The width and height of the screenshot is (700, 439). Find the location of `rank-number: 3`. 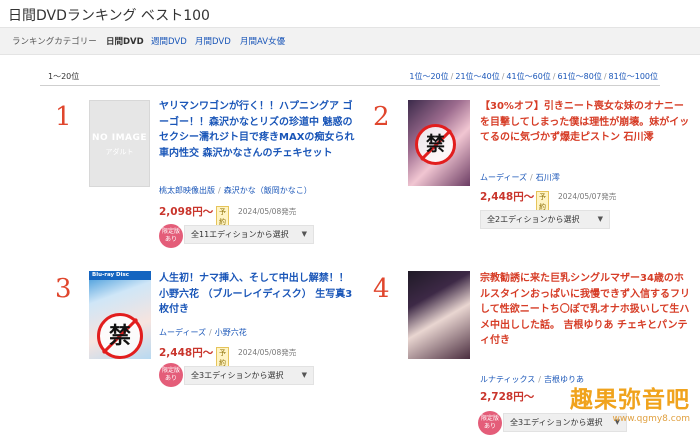

rank-number: 3 is located at coordinates (63, 289).